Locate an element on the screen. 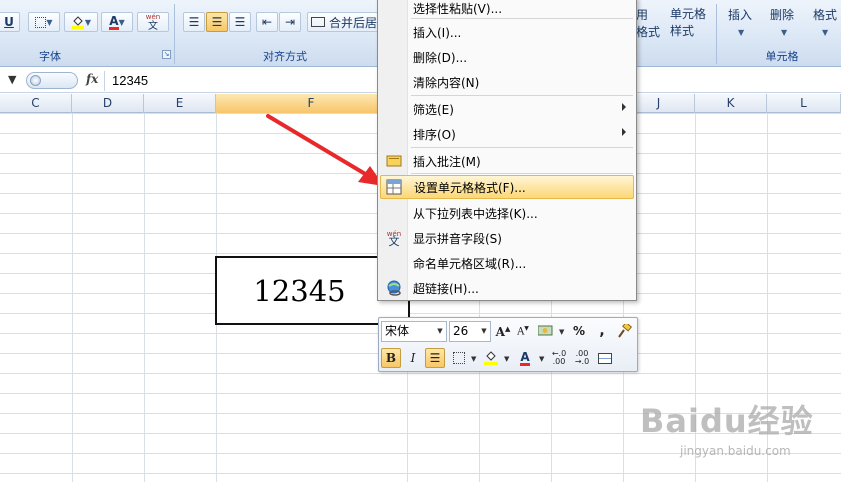 The width and height of the screenshot is (841, 482). column-header-l: L is located at coordinates (804, 103).